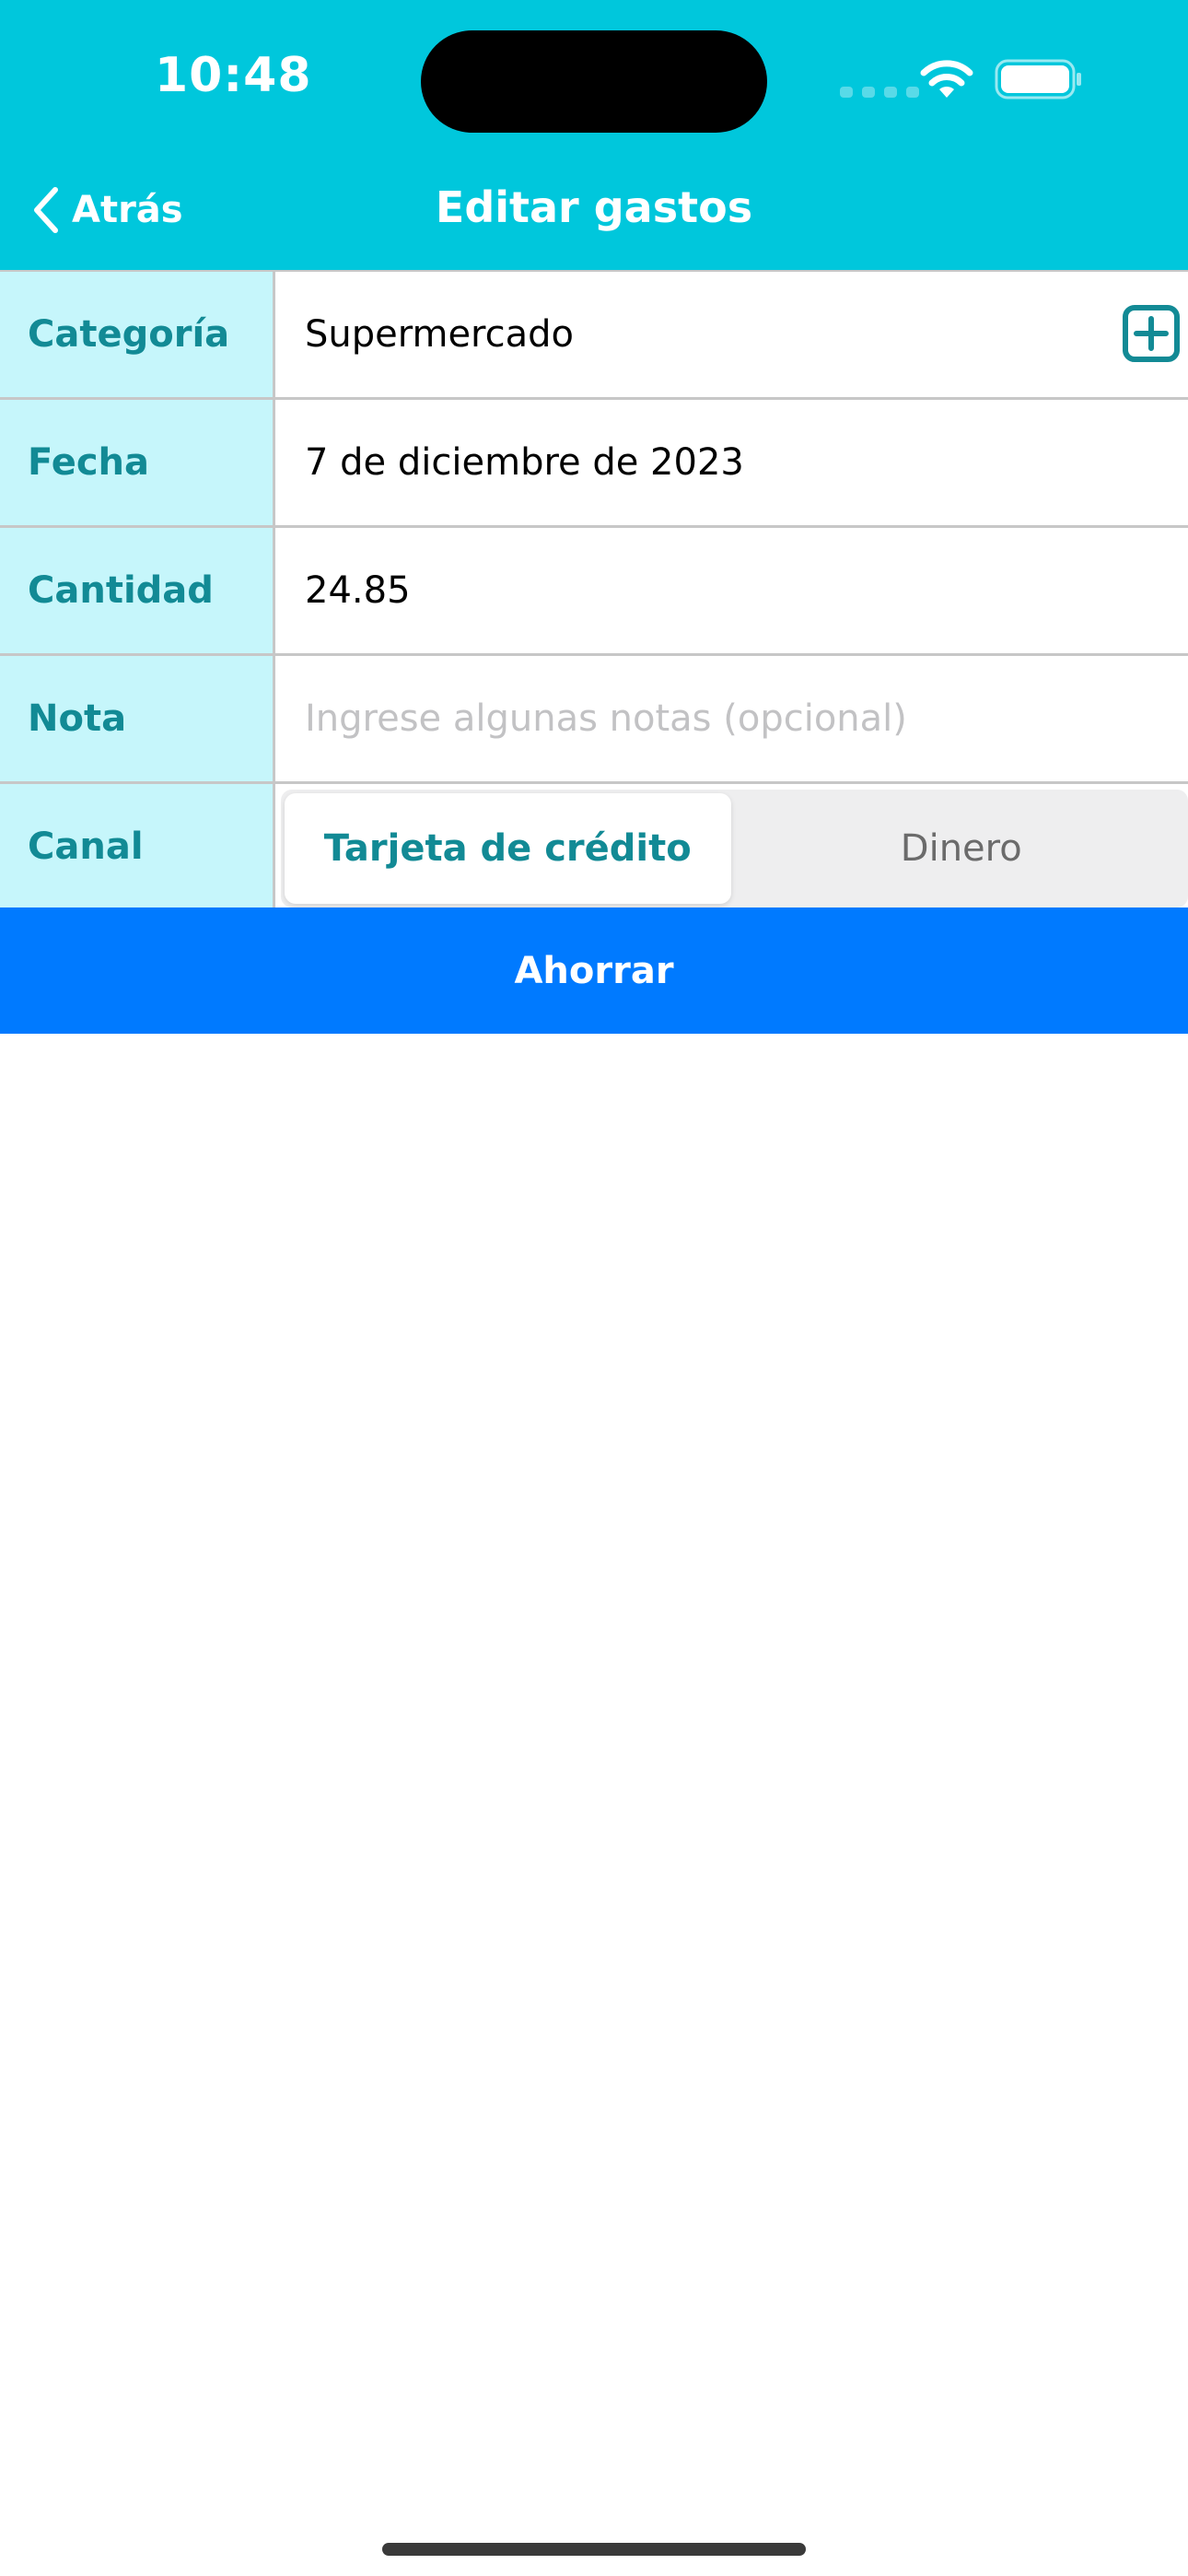 This screenshot has width=1188, height=2576. I want to click on channel-segmented-control: Tarjeta de crédito Dinero, so click(734, 848).